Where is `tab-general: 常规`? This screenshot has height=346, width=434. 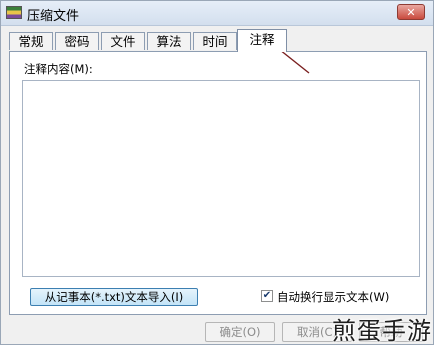
tab-general: 常规 is located at coordinates (31, 41).